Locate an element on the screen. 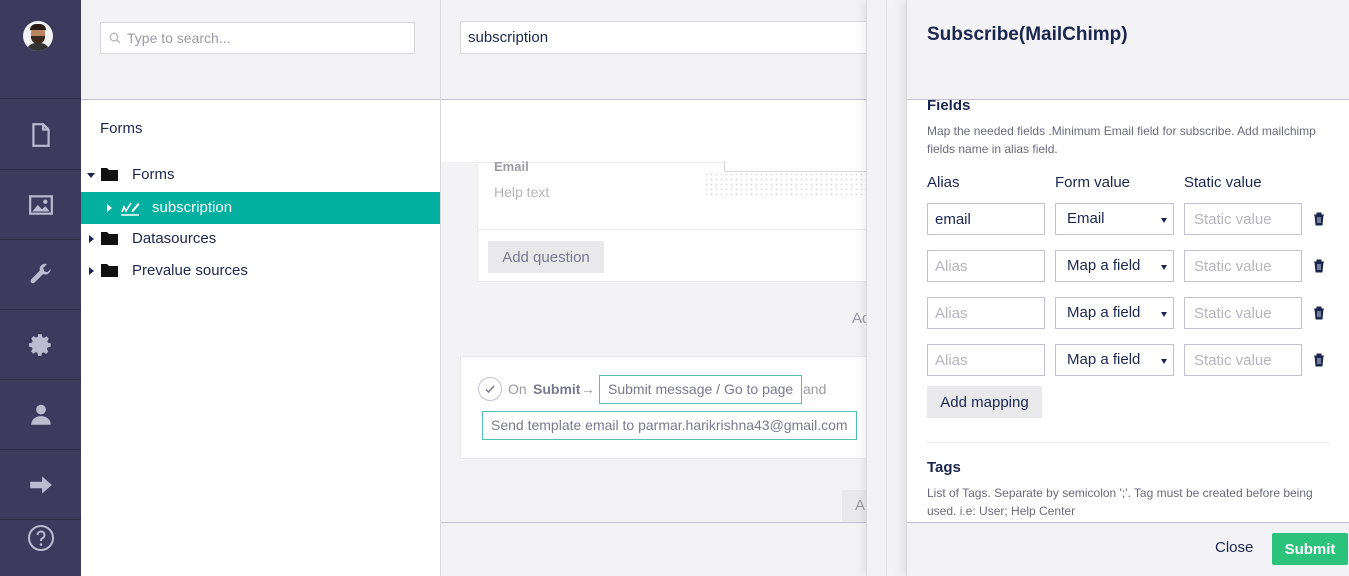 The image size is (1349, 576). overlay-layer is located at coordinates (886, 288).